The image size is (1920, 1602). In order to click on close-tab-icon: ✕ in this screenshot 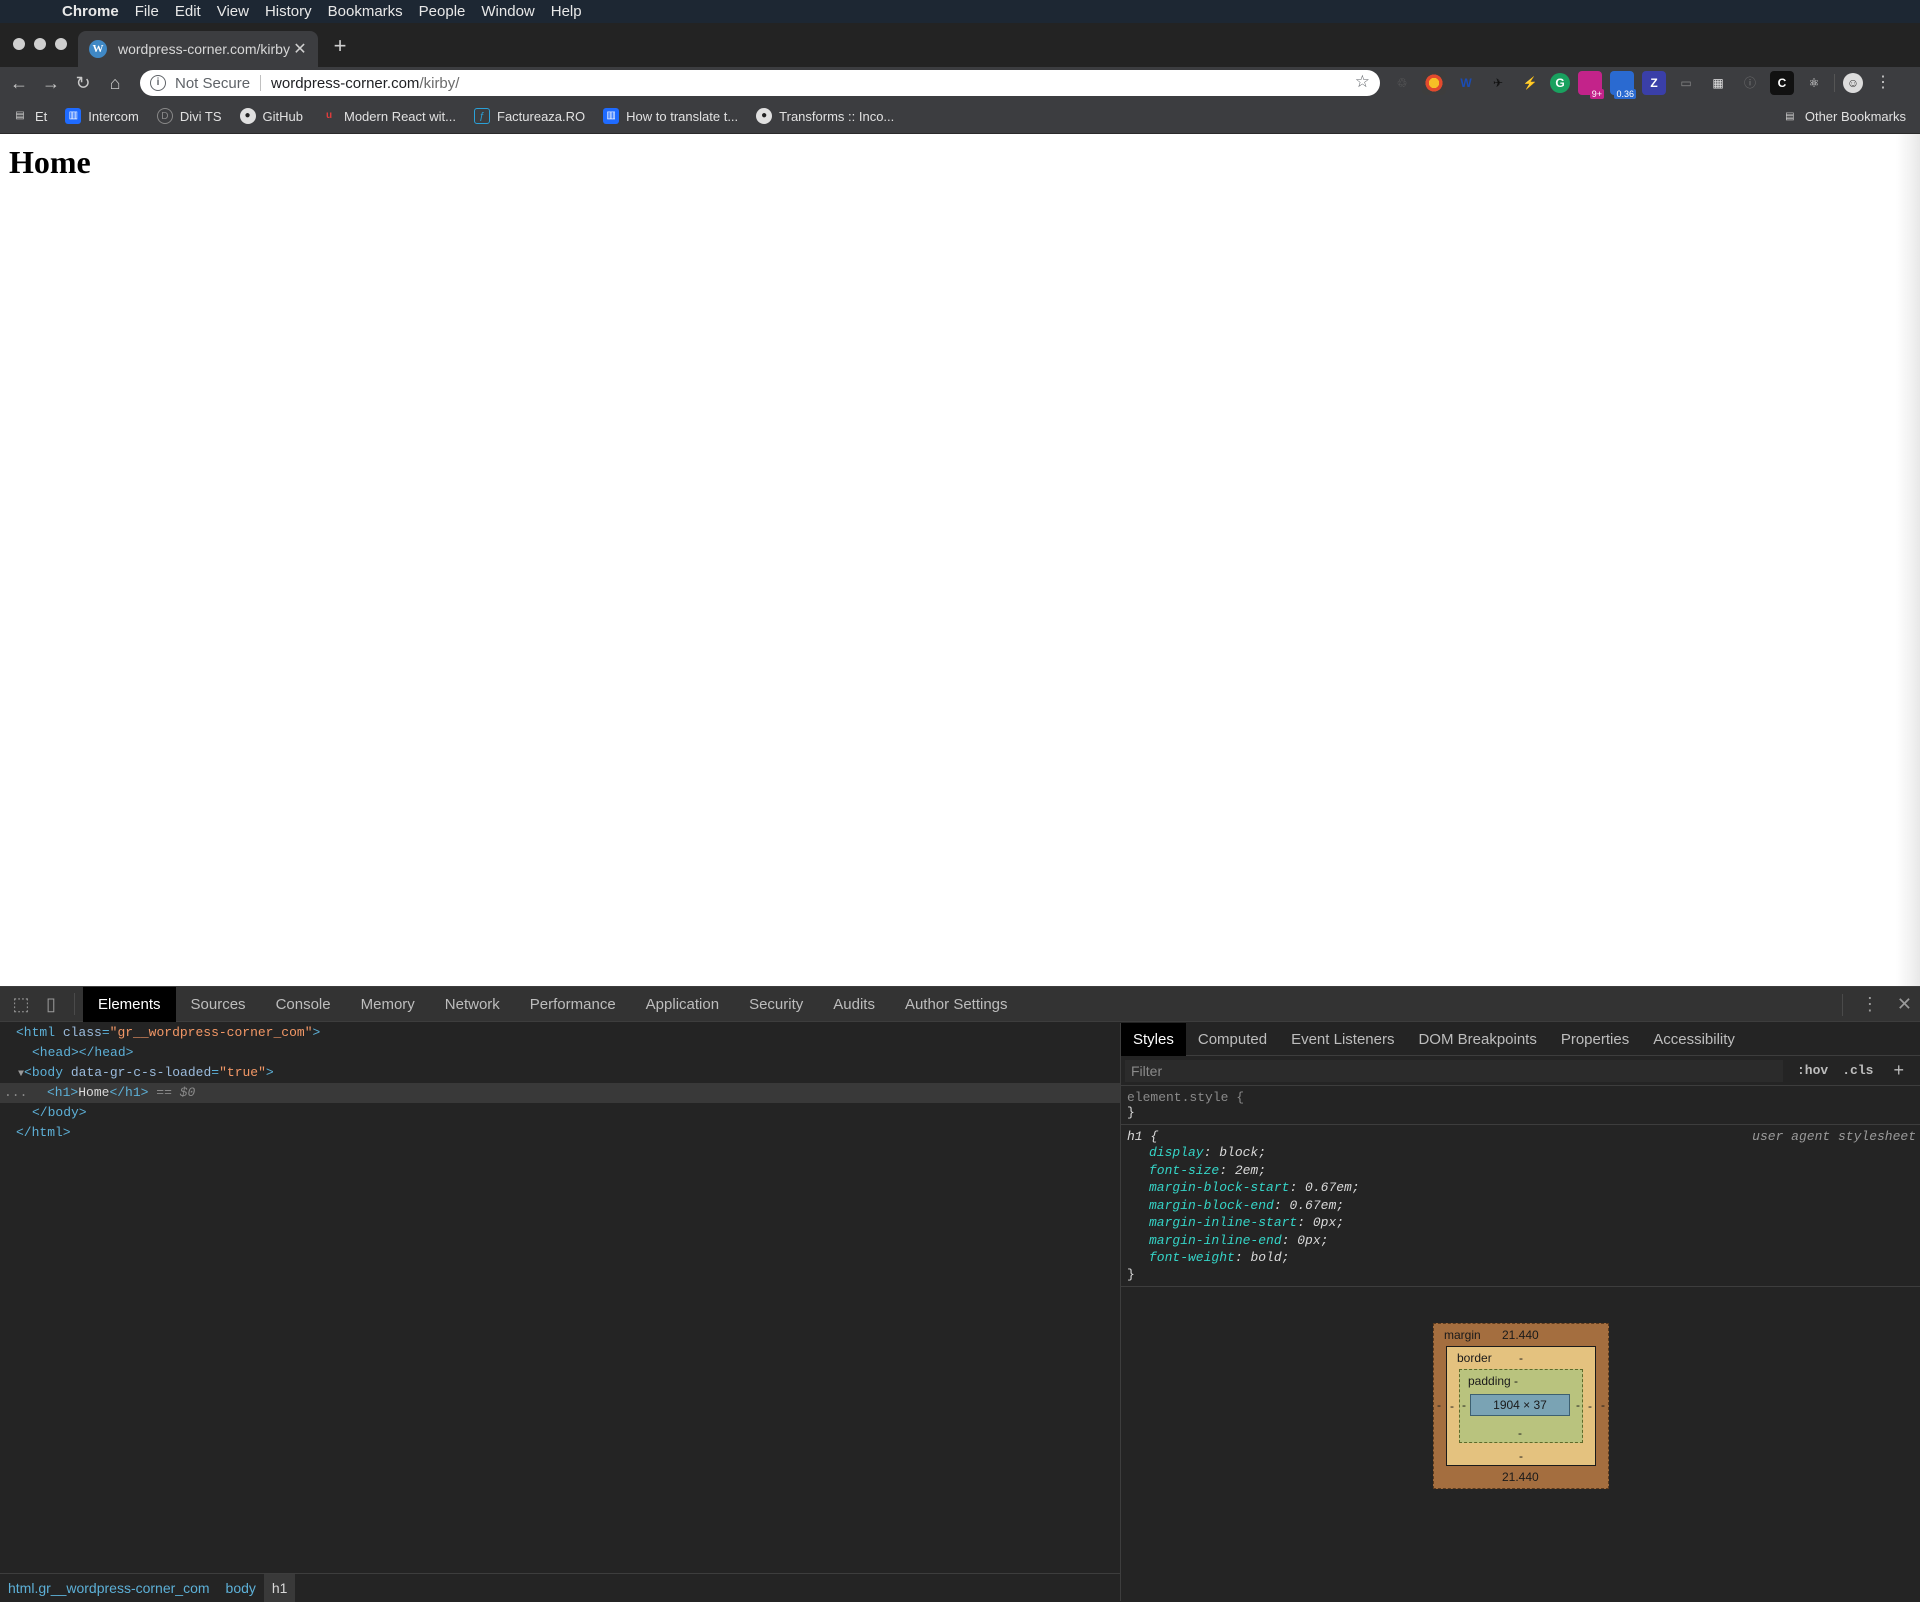, I will do `click(300, 49)`.